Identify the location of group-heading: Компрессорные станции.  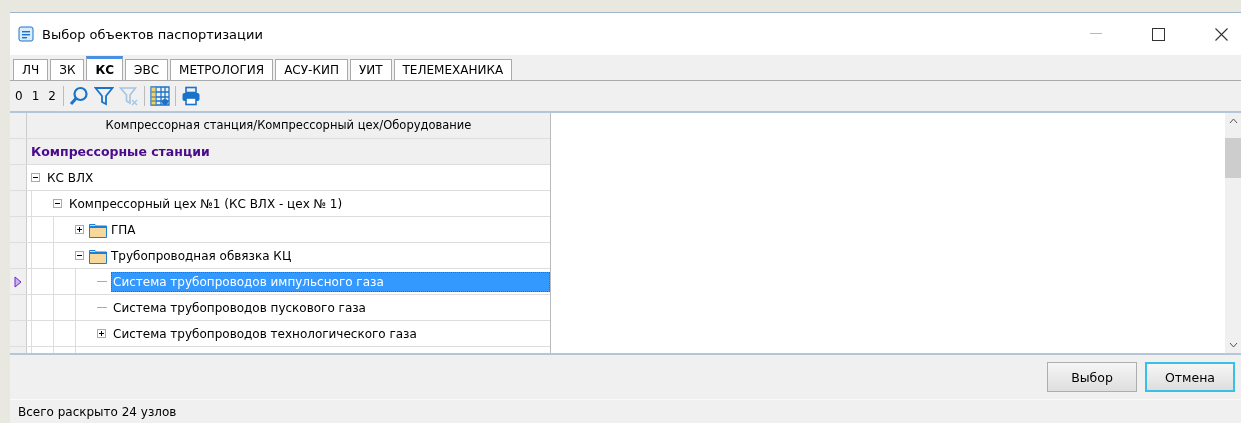
(120, 151).